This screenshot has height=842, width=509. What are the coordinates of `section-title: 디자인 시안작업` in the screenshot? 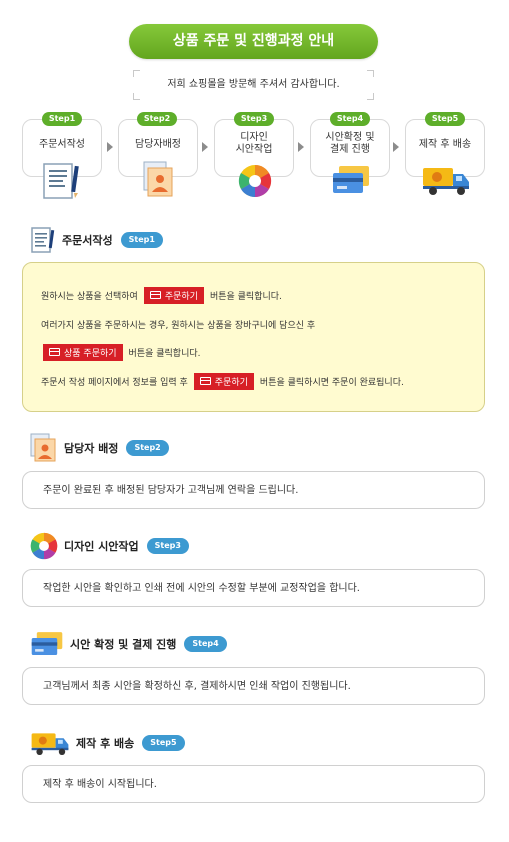 It's located at (101, 546).